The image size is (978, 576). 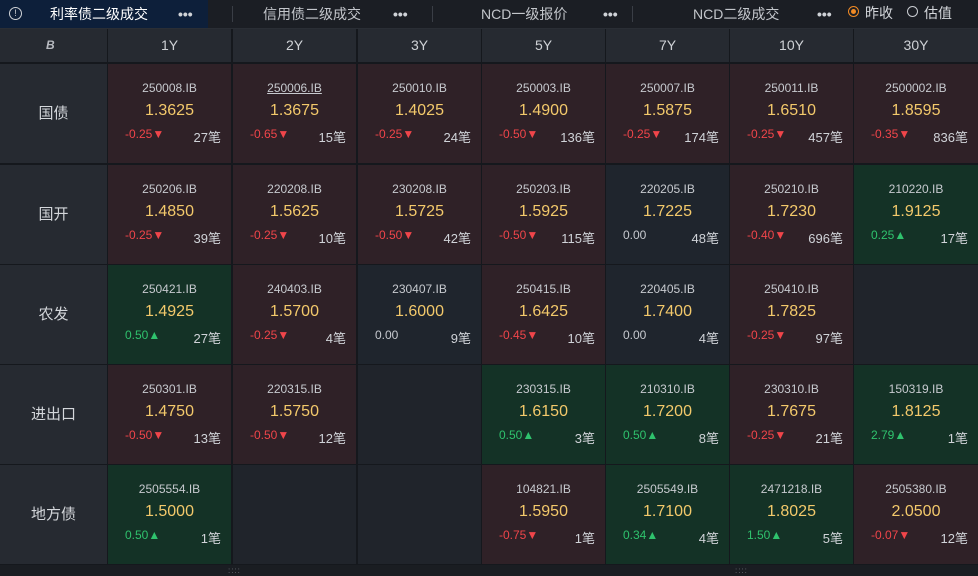 I want to click on quote-cell: 104821.IB 1.5950 -0.75▼ 1笔, so click(x=543, y=514).